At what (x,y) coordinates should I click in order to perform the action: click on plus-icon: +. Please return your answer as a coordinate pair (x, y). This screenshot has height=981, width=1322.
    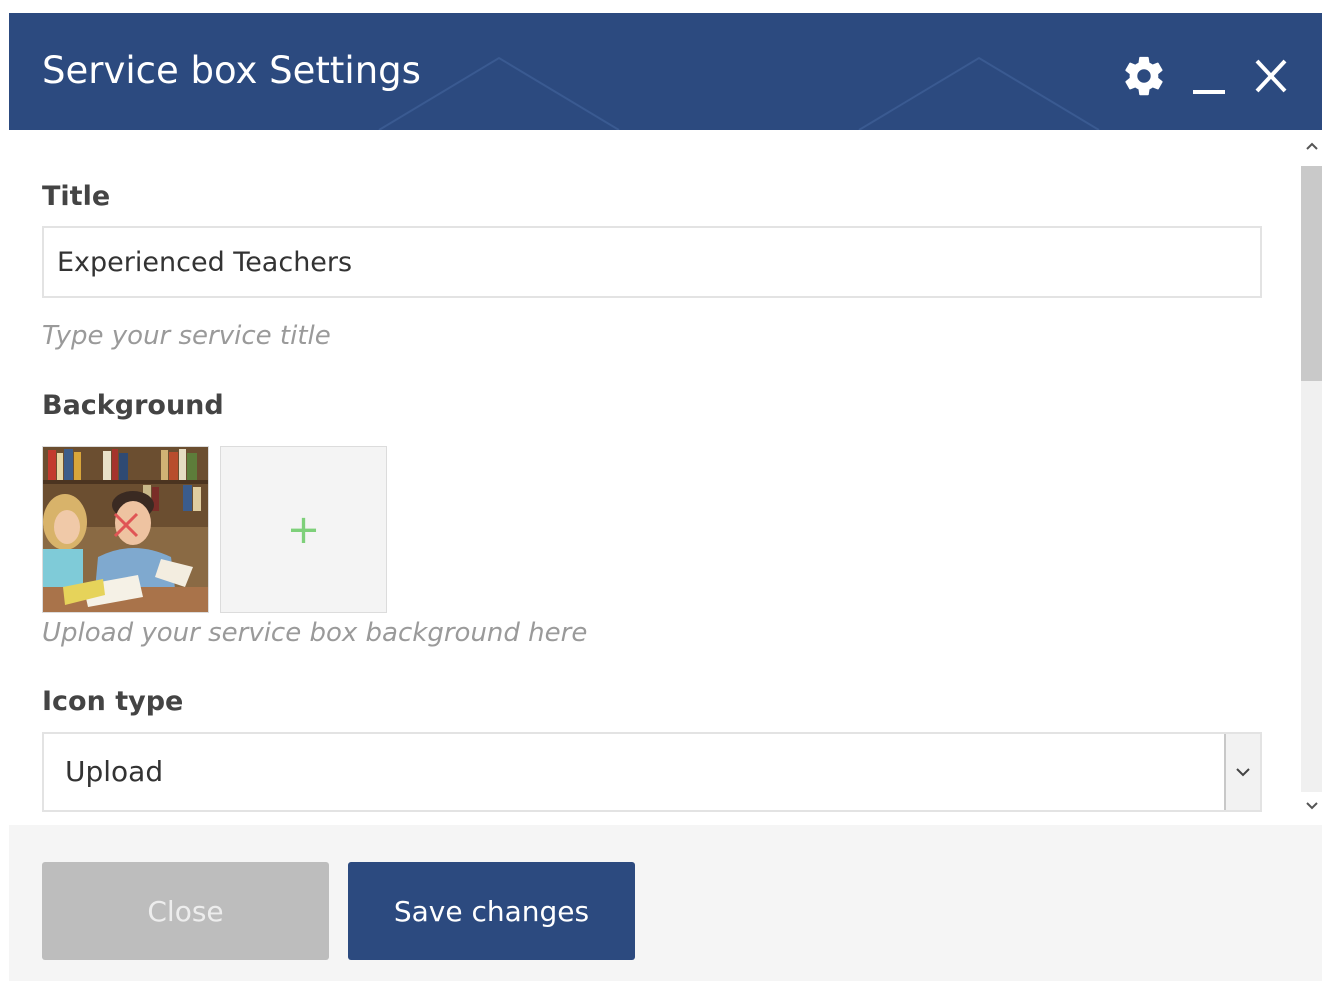
    Looking at the image, I should click on (303, 529).